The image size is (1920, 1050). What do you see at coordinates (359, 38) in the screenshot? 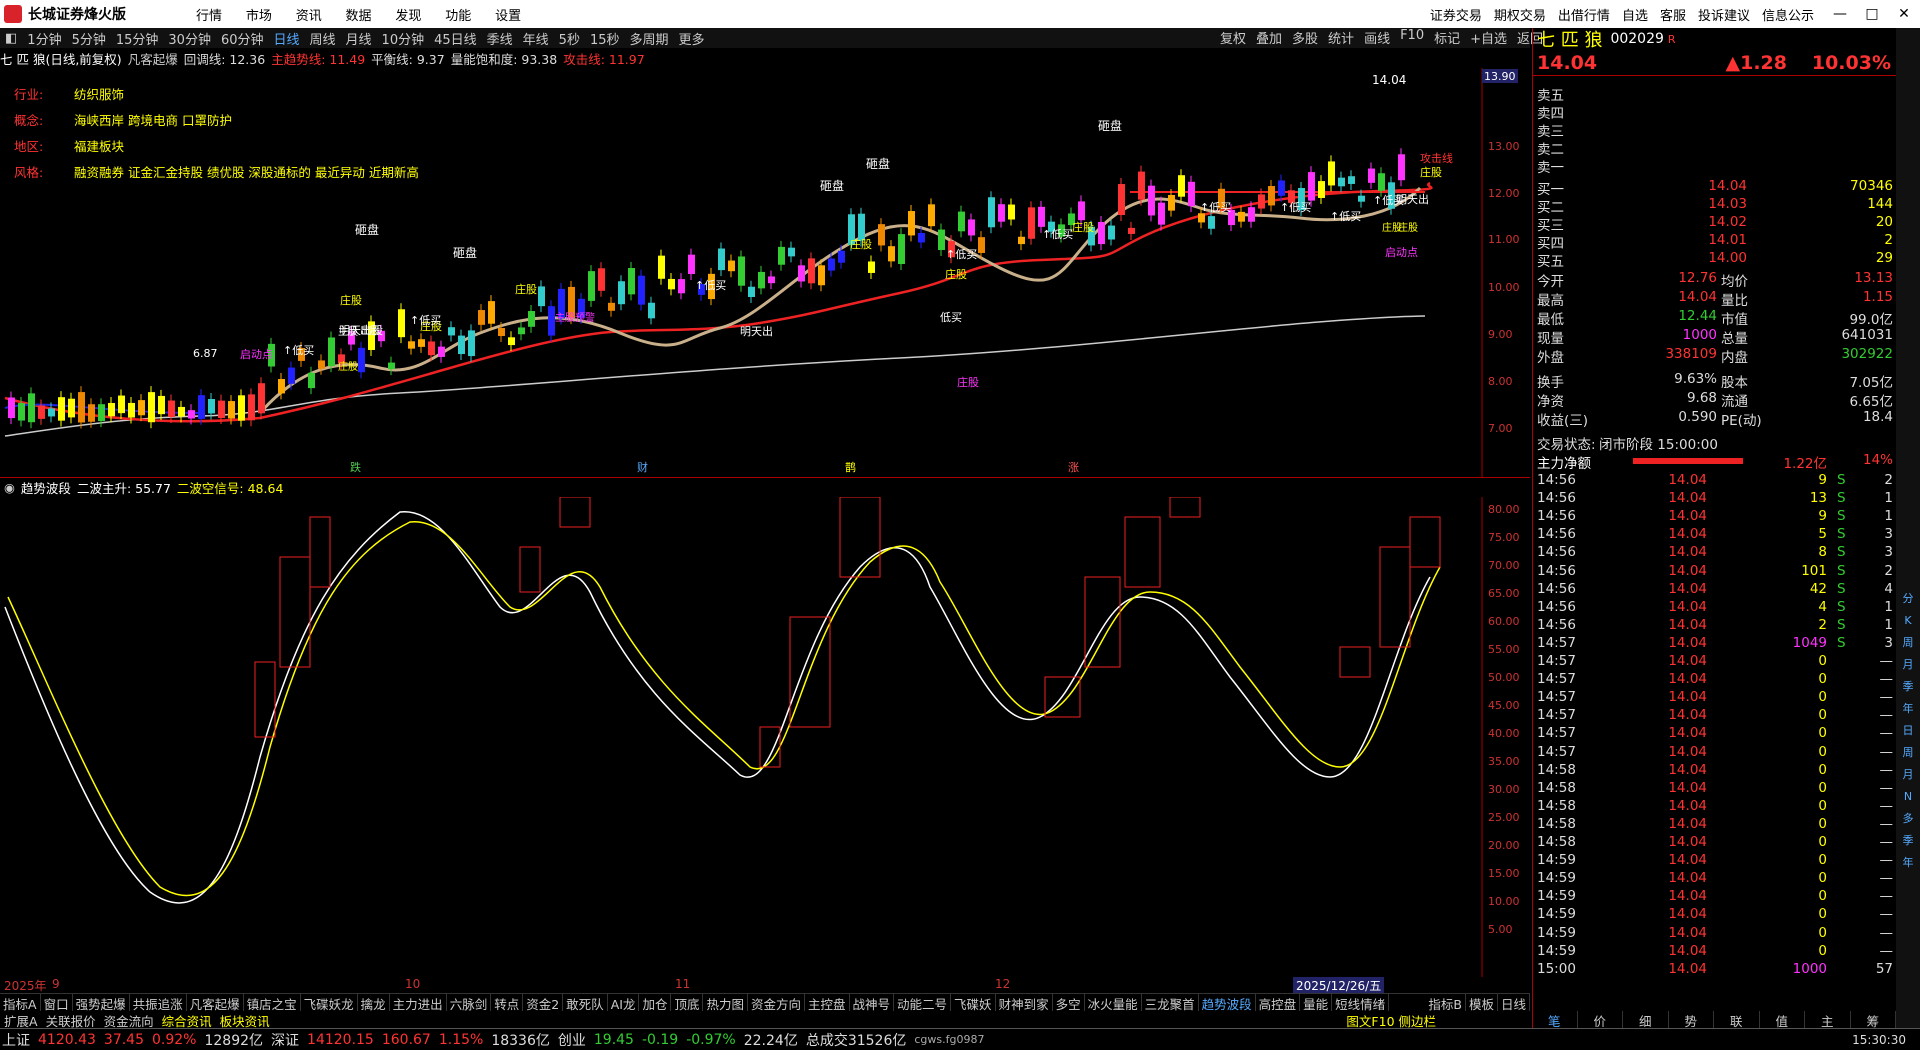
I see `period-monthly: 月线` at bounding box center [359, 38].